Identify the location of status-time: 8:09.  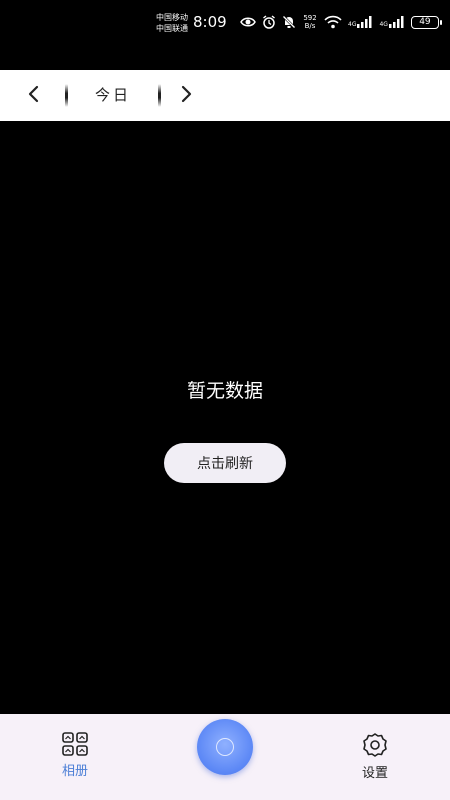
(210, 22).